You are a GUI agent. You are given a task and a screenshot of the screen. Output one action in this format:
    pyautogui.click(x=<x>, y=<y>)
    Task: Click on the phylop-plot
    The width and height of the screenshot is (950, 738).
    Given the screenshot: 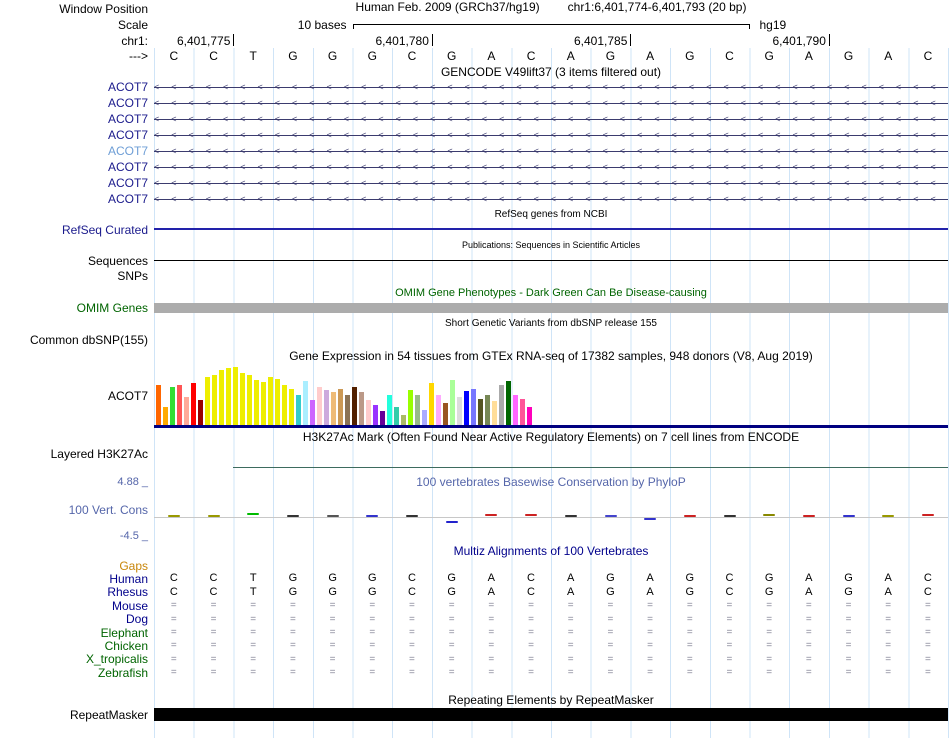 What is the action you would take?
    pyautogui.click(x=551, y=510)
    